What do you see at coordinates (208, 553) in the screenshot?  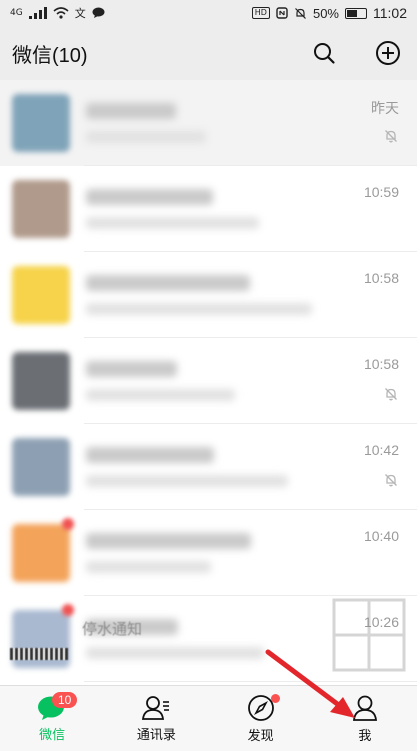 I see `chat-item: 10:40` at bounding box center [208, 553].